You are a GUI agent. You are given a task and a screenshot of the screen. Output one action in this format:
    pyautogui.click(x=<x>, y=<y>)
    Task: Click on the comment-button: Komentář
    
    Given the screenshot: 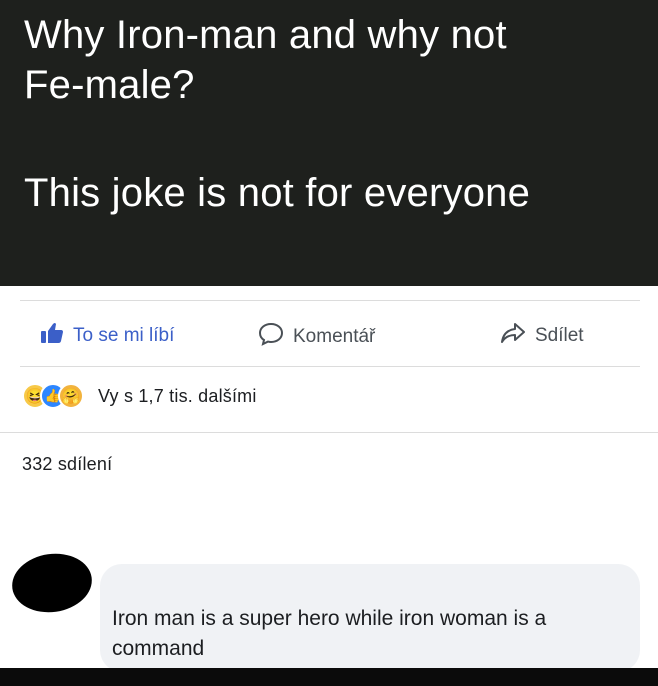 What is the action you would take?
    pyautogui.click(x=316, y=337)
    